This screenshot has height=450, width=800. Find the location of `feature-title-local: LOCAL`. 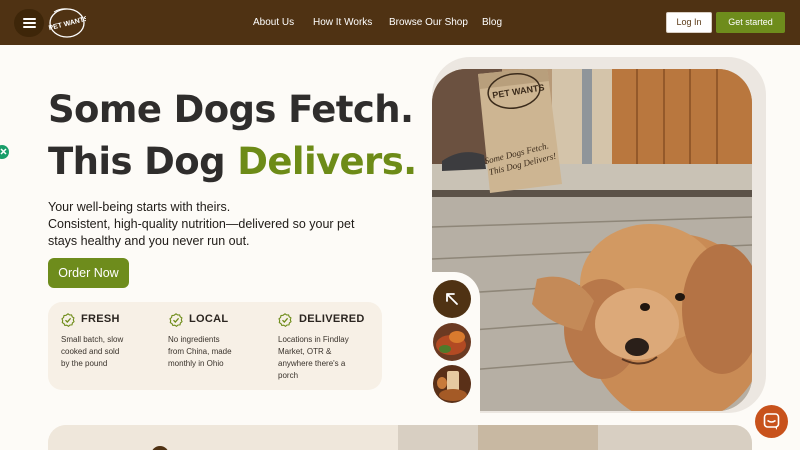

feature-title-local: LOCAL is located at coordinates (209, 319).